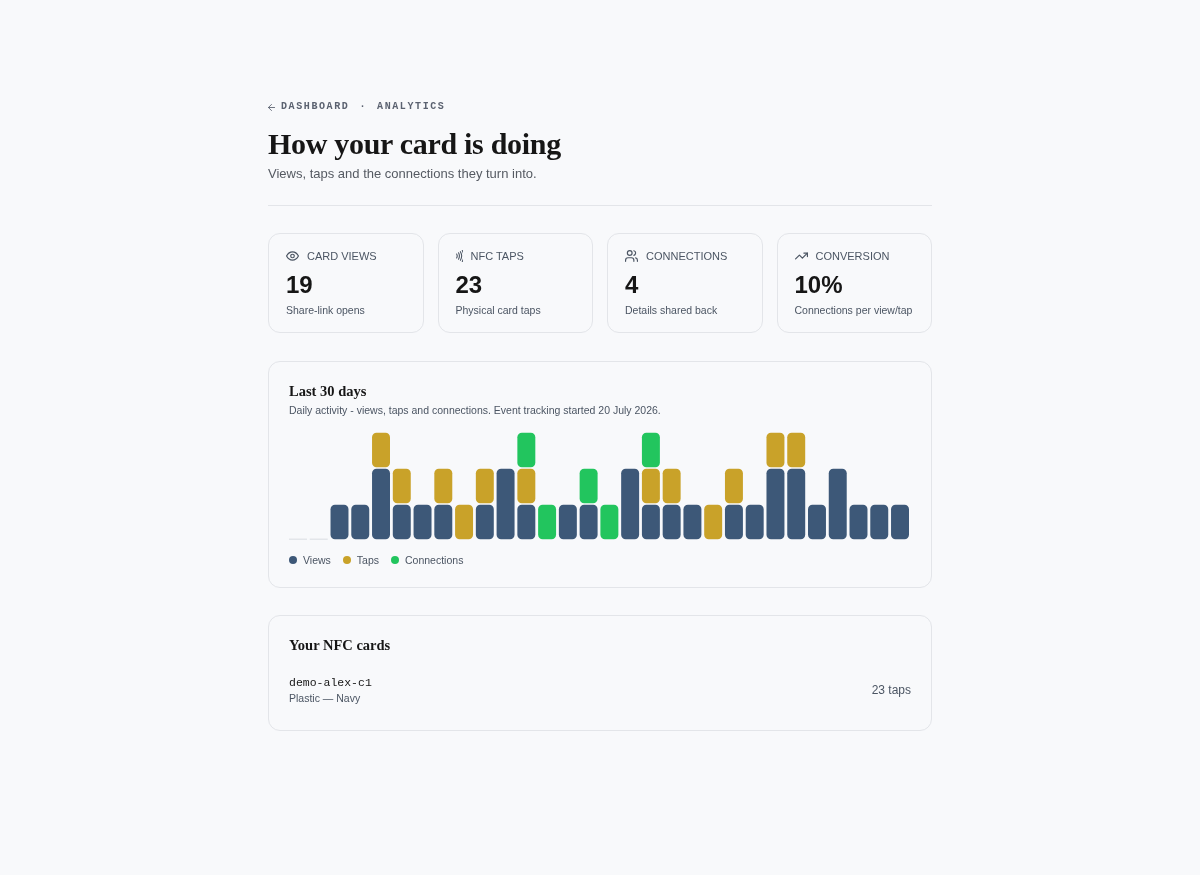  What do you see at coordinates (328, 391) in the screenshot?
I see `chart-title: Last 30 days` at bounding box center [328, 391].